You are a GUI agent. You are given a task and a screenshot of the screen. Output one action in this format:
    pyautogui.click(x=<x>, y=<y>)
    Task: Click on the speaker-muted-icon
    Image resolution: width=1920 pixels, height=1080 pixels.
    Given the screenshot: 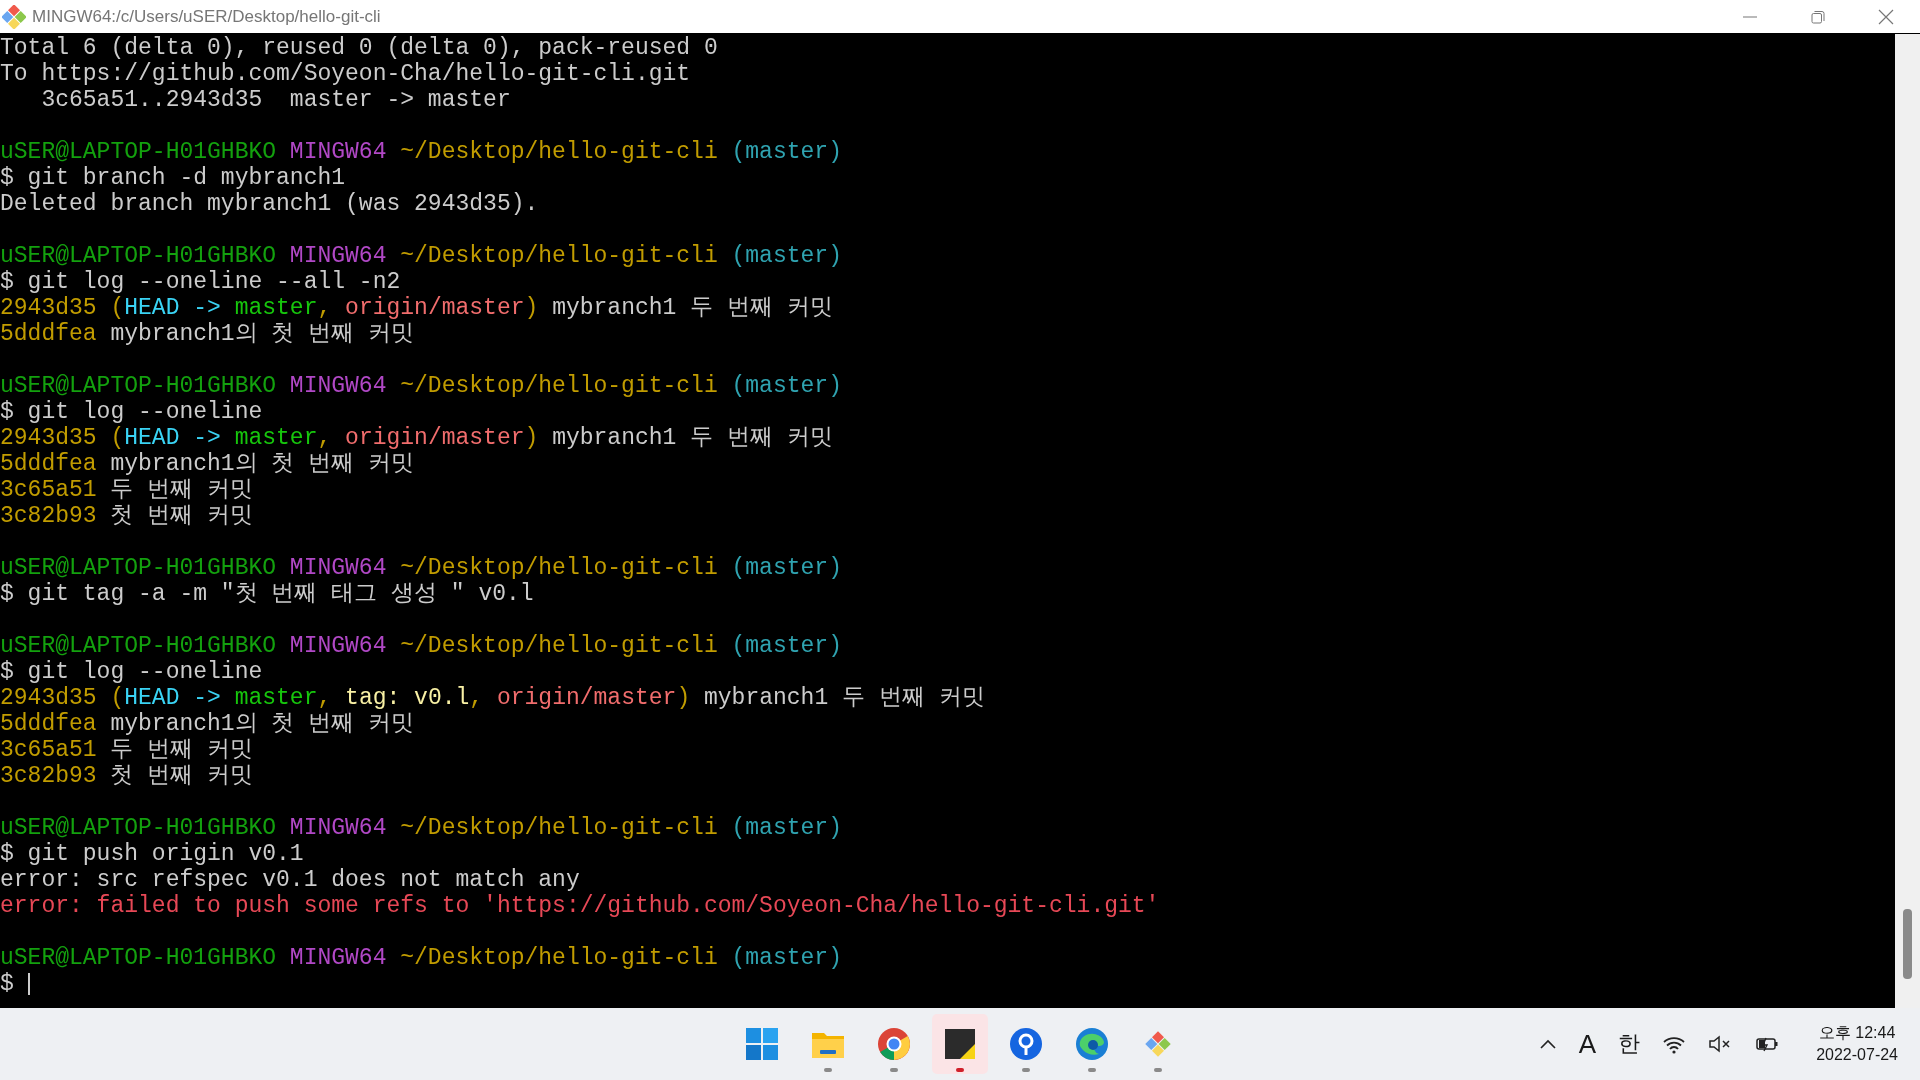 What is the action you would take?
    pyautogui.click(x=1720, y=1044)
    